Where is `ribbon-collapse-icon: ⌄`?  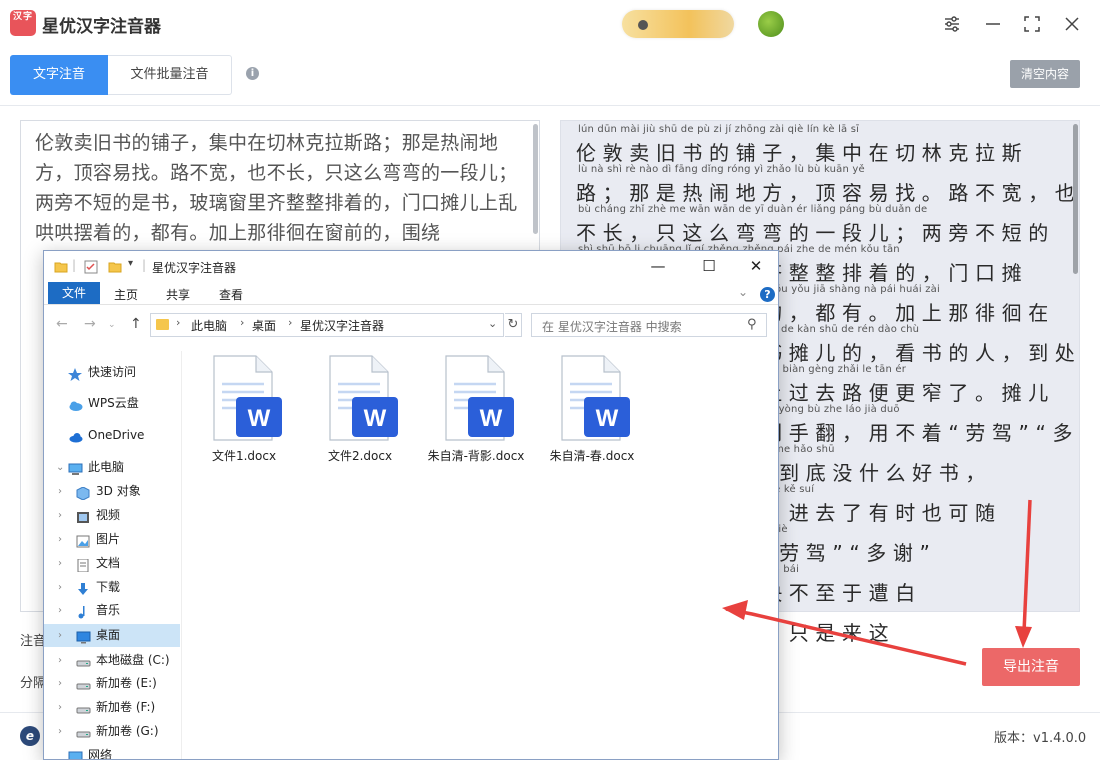 ribbon-collapse-icon: ⌄ is located at coordinates (743, 292).